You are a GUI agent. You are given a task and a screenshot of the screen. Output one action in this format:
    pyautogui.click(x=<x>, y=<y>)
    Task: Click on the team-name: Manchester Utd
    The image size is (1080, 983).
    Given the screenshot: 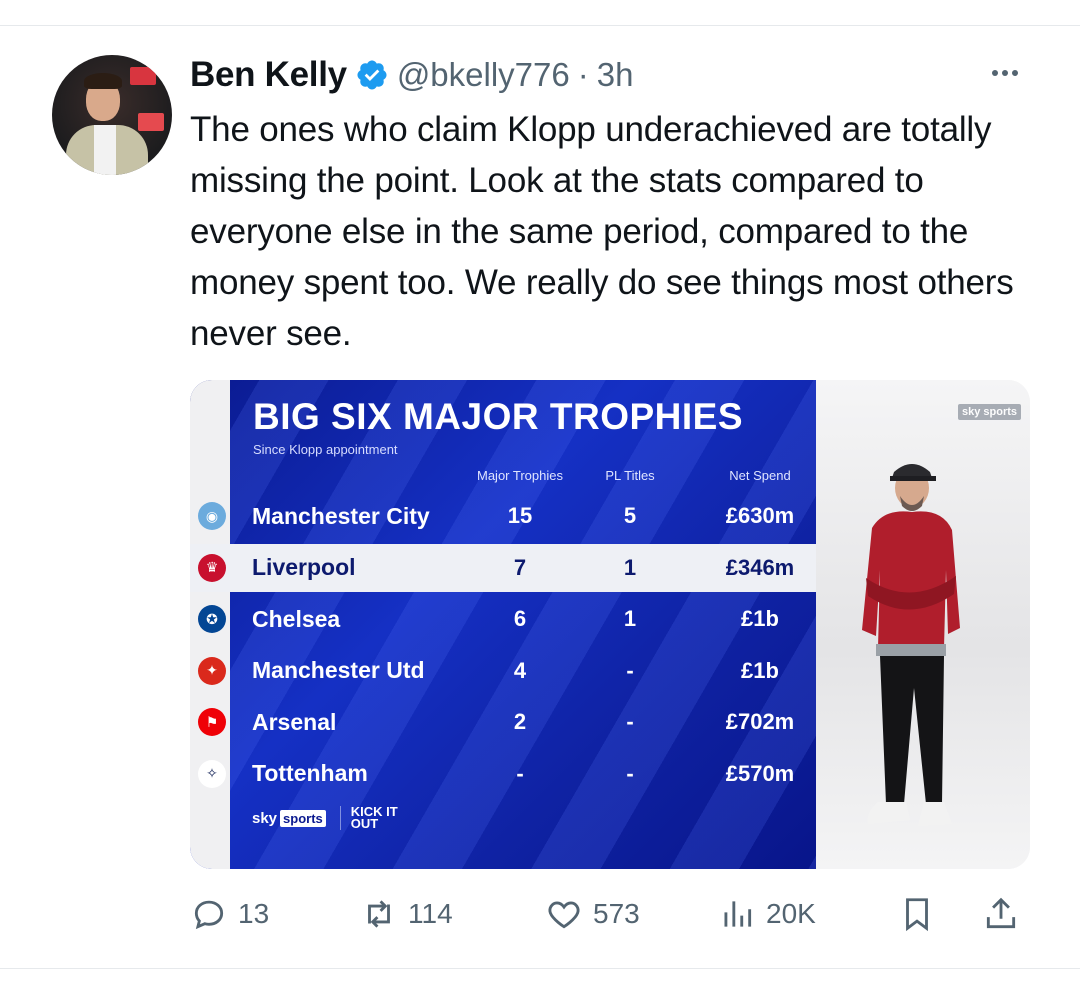 What is the action you would take?
    pyautogui.click(x=338, y=670)
    